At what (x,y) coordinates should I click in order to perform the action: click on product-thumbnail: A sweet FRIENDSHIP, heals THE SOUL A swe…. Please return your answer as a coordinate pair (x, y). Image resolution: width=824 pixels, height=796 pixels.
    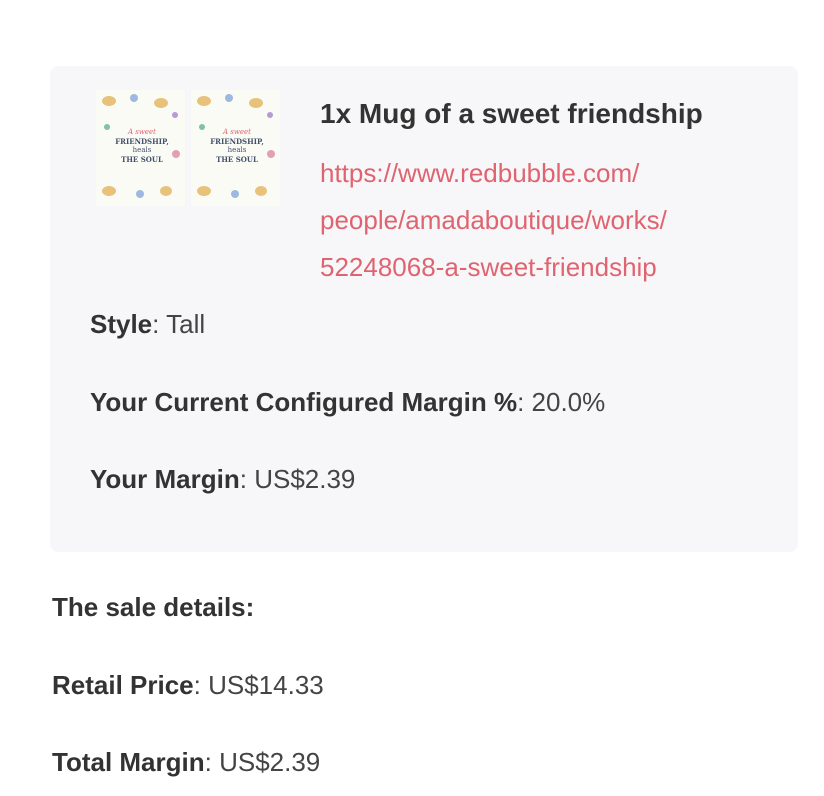
    Looking at the image, I should click on (188, 148).